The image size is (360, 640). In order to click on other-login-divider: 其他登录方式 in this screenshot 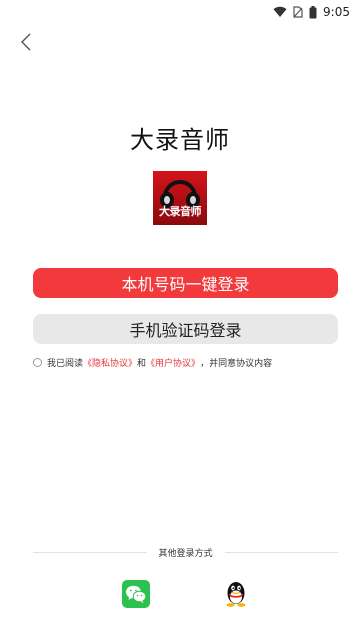, I will do `click(186, 552)`.